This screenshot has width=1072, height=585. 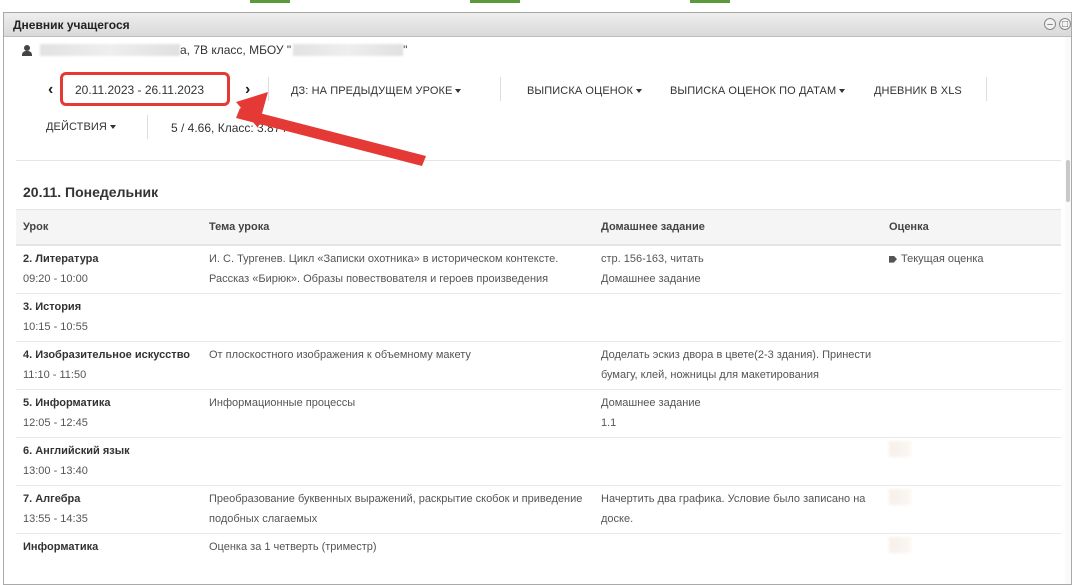 I want to click on lesson-cell: 3. История 10:15 - 10:55, so click(x=109, y=317).